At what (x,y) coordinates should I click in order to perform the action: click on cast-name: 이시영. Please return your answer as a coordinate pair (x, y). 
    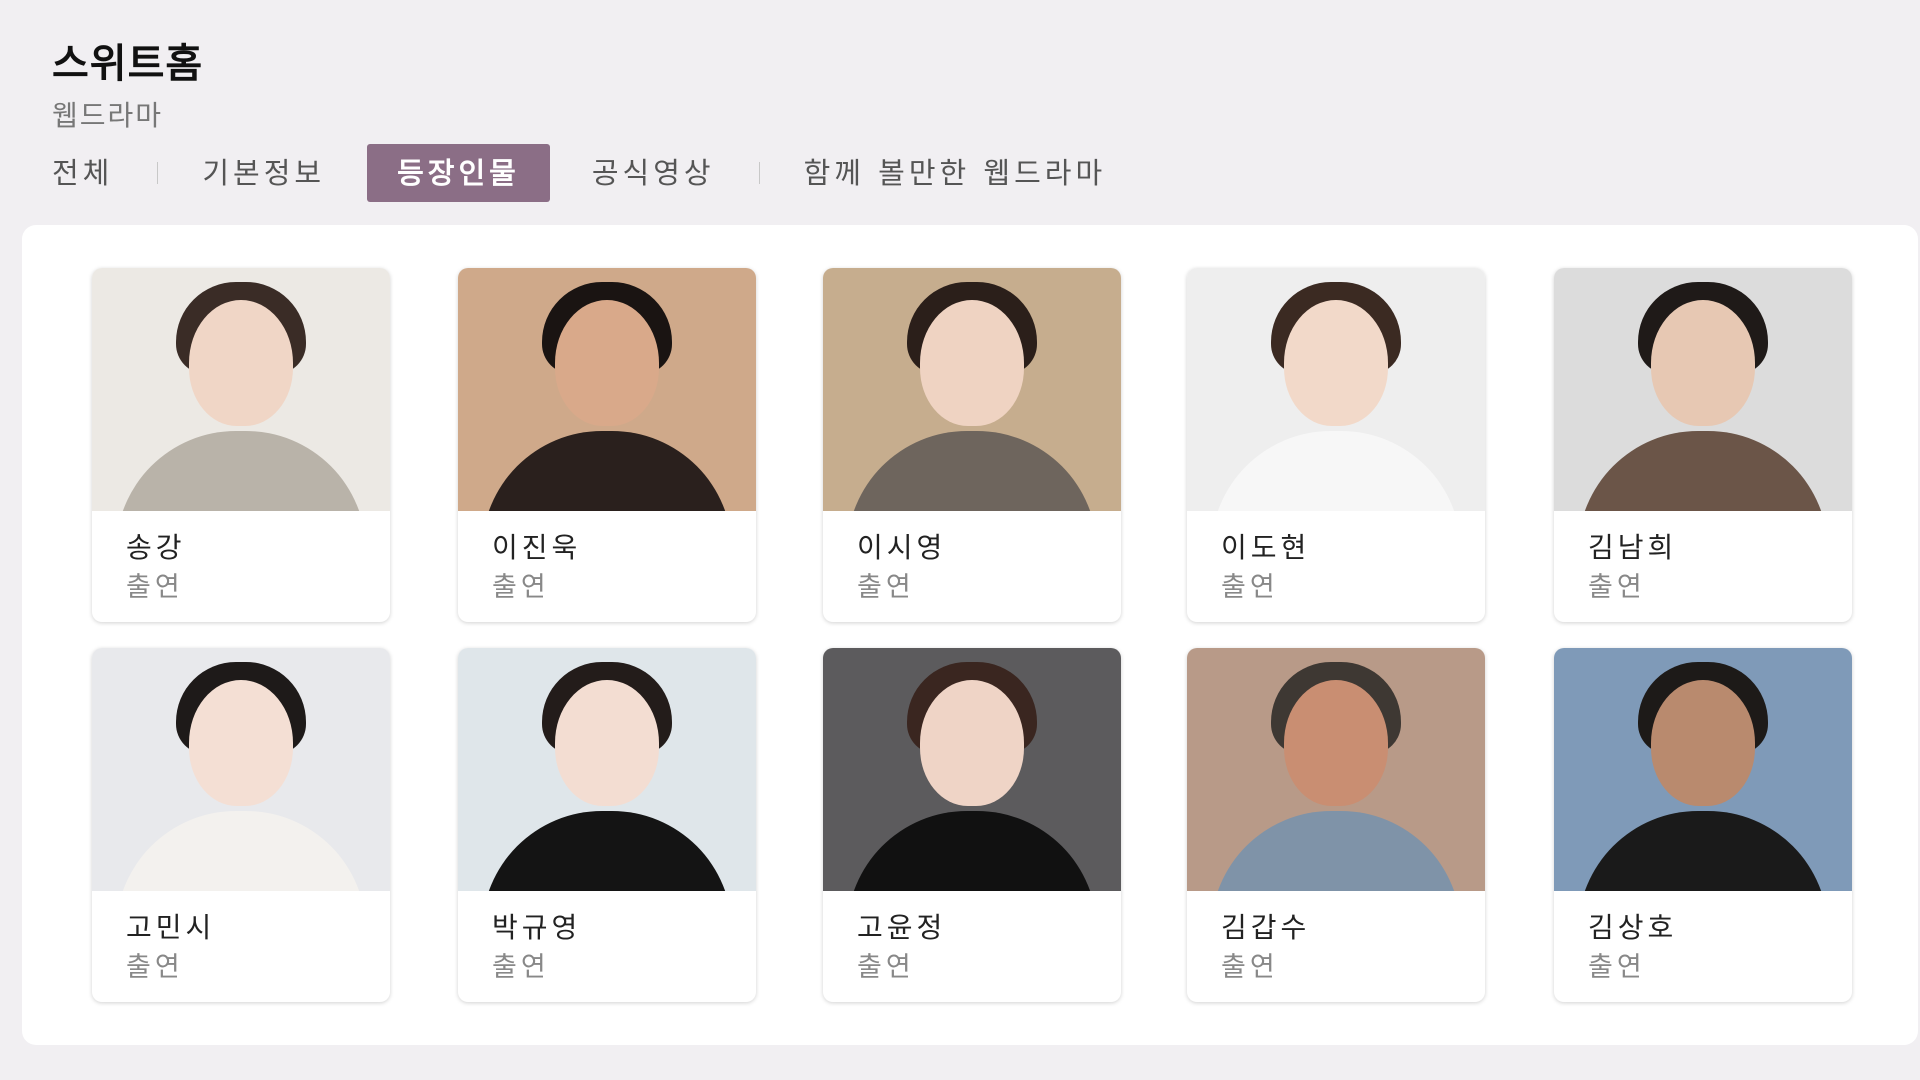
    Looking at the image, I should click on (989, 548).